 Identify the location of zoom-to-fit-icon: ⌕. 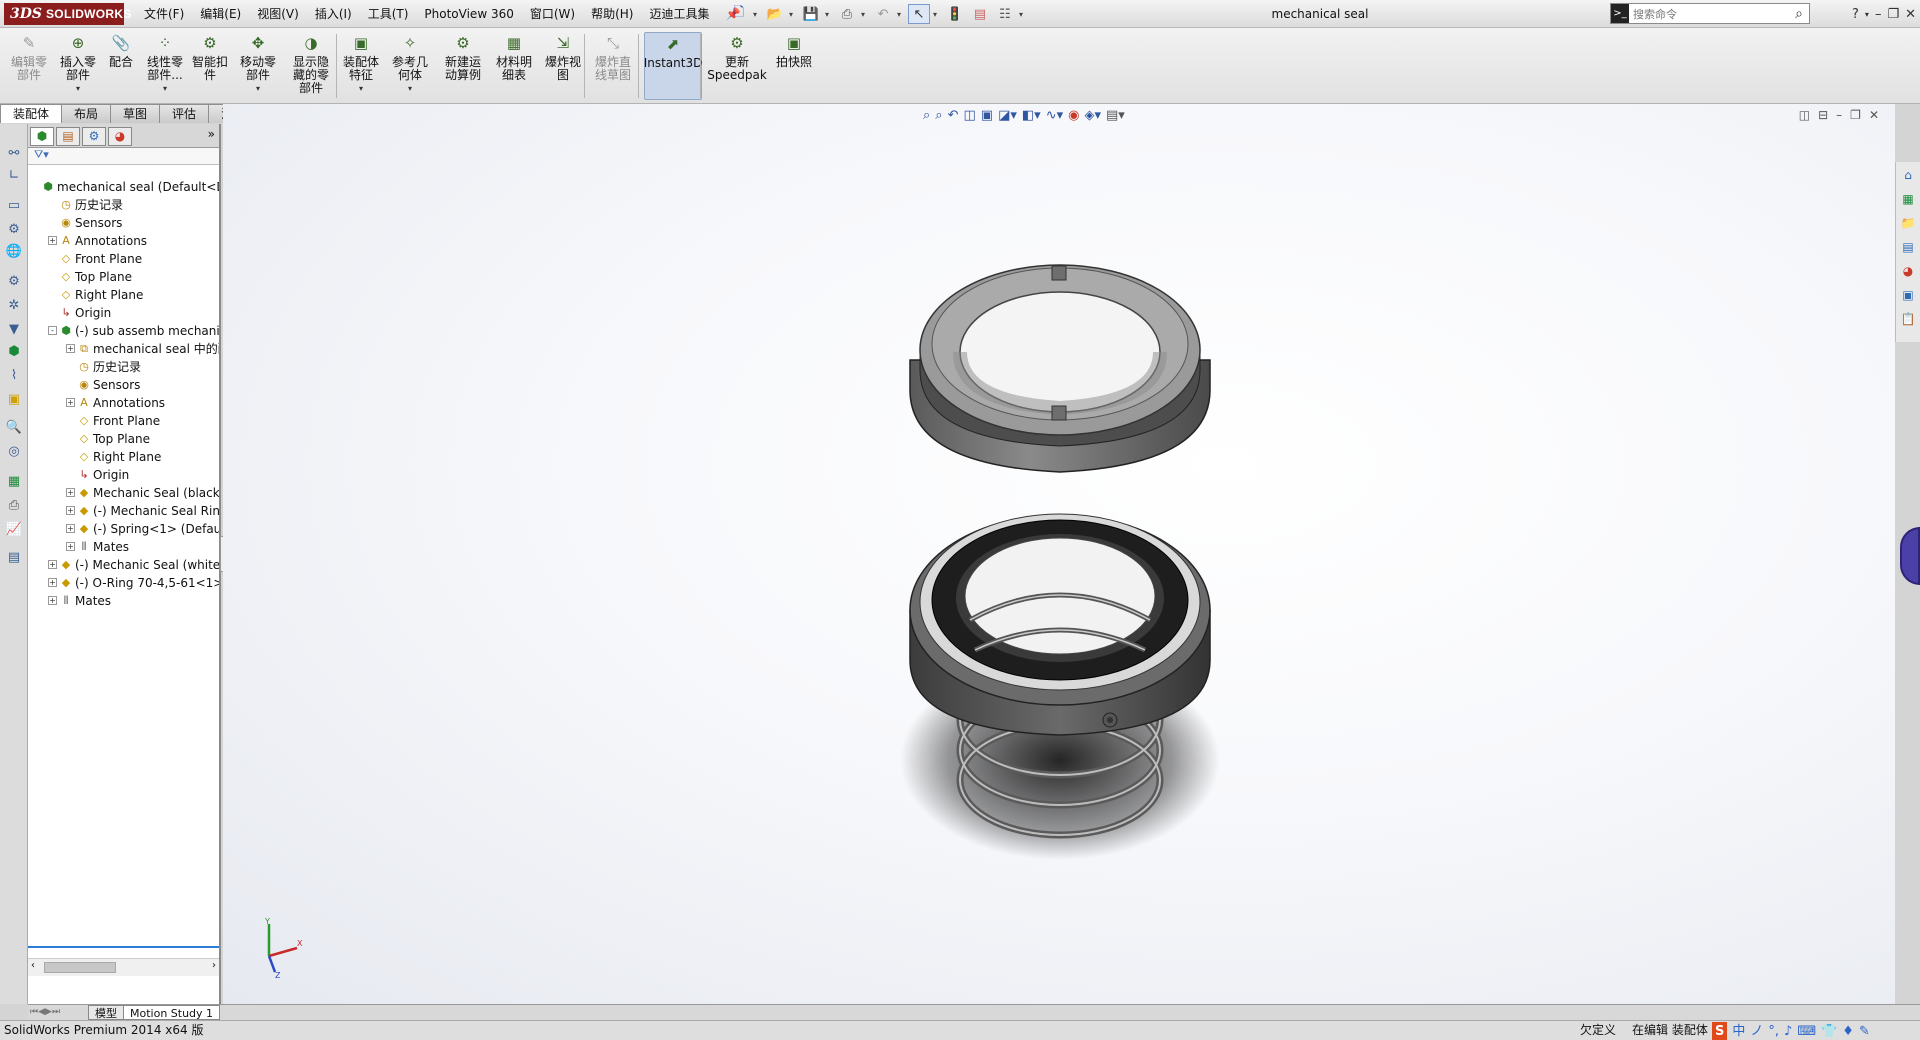
(926, 115).